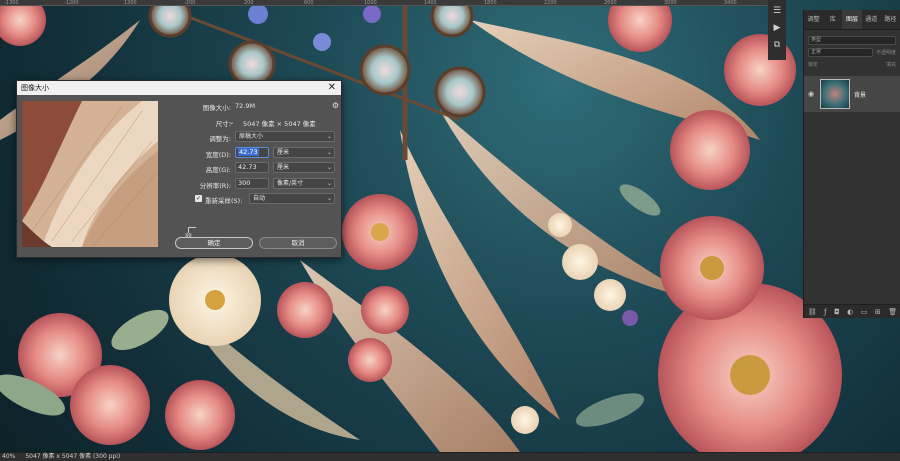 This screenshot has width=900, height=461. I want to click on width-label: 宽度(D):, so click(218, 154).